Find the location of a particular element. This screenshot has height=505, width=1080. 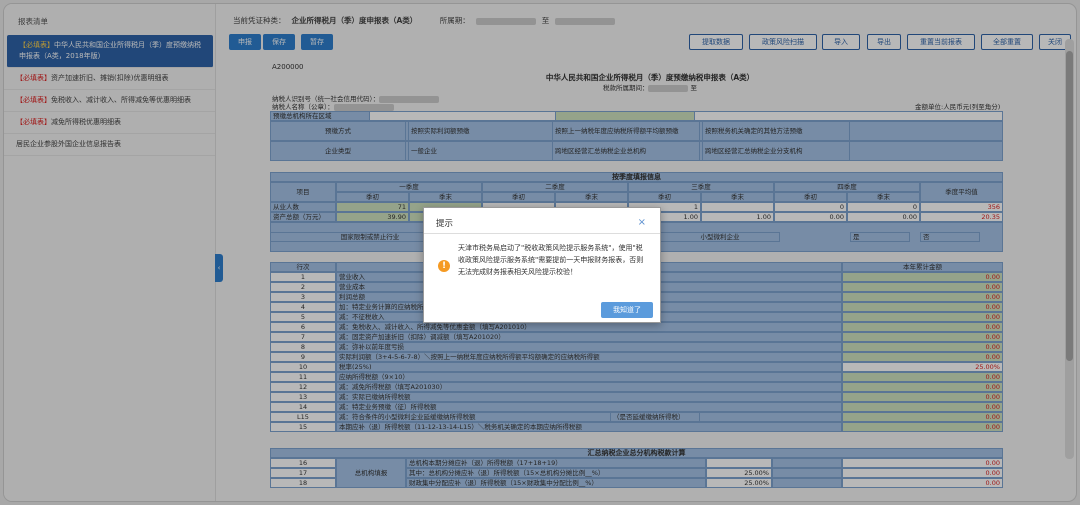

acknowledge-button: 我知道了 is located at coordinates (627, 310).